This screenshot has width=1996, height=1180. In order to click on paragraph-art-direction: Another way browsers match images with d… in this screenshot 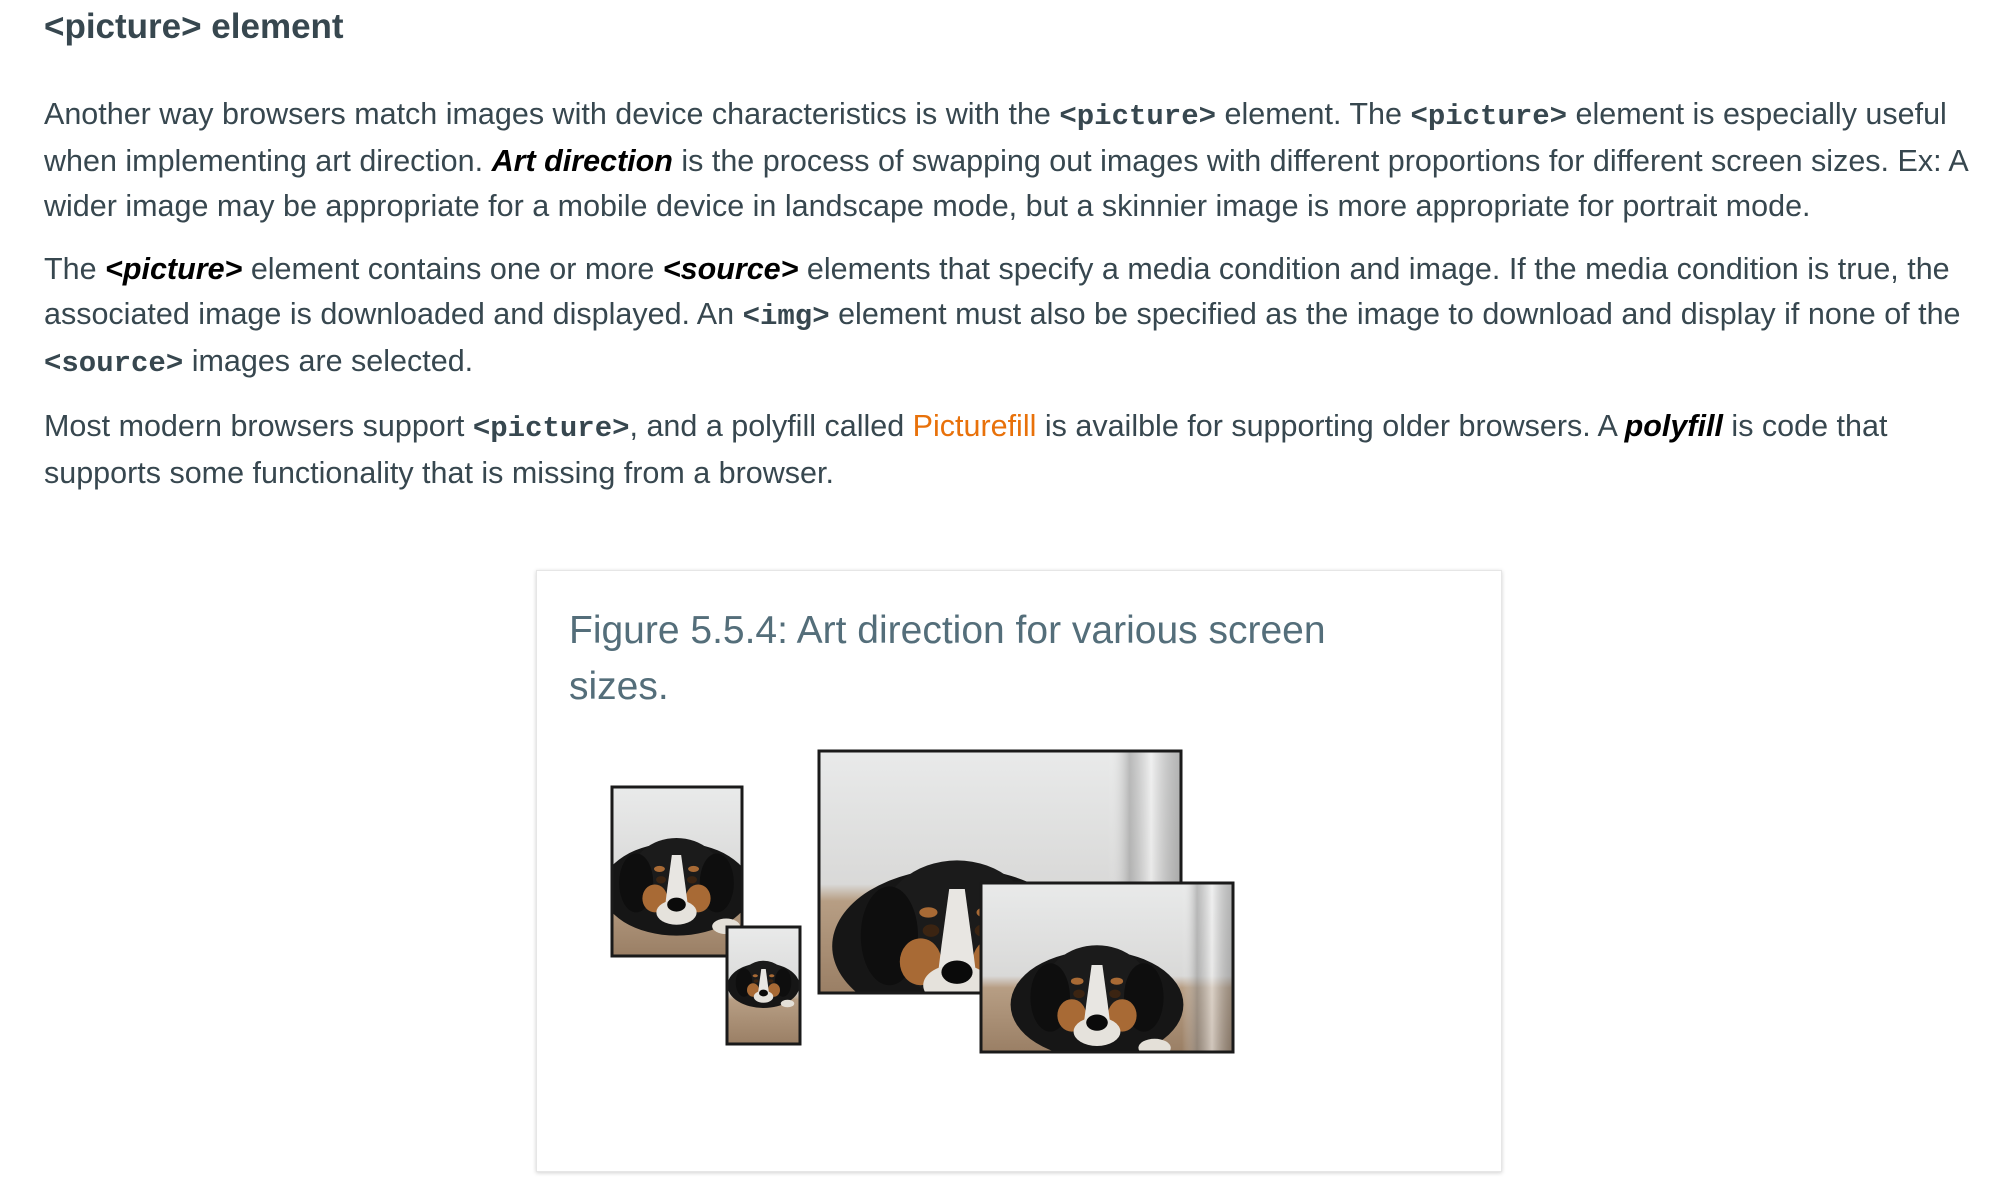, I will do `click(1014, 160)`.